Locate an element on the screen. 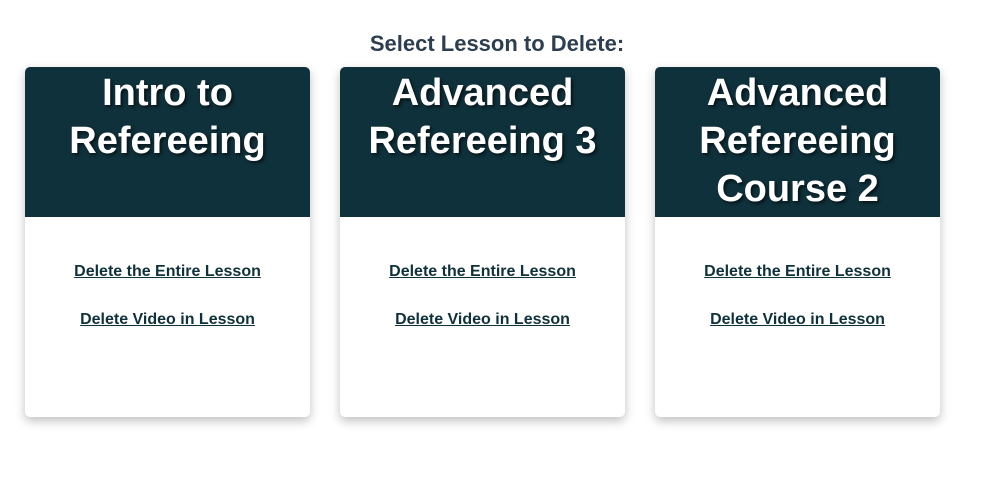 This screenshot has height=483, width=1002. lesson-card-header: Intro to Refereeing is located at coordinates (167, 142).